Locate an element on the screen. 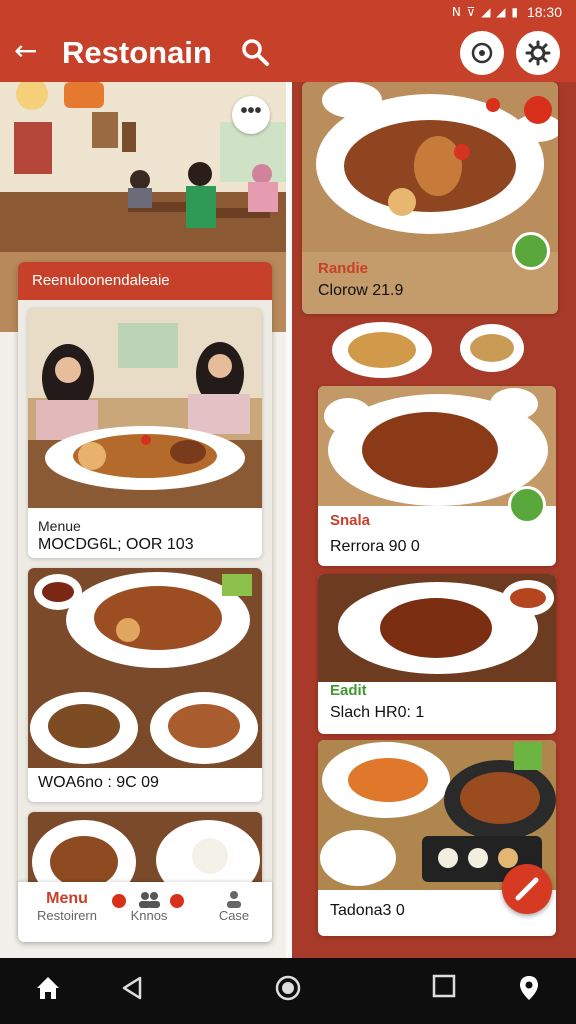  system-nav-bar is located at coordinates (288, 991).